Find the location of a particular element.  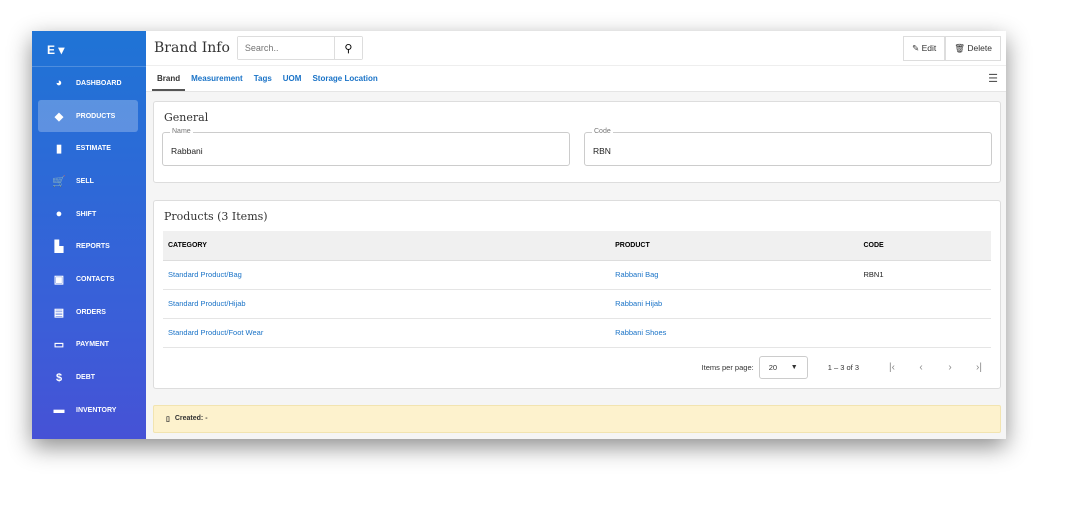

name-label: Name is located at coordinates (181, 131).